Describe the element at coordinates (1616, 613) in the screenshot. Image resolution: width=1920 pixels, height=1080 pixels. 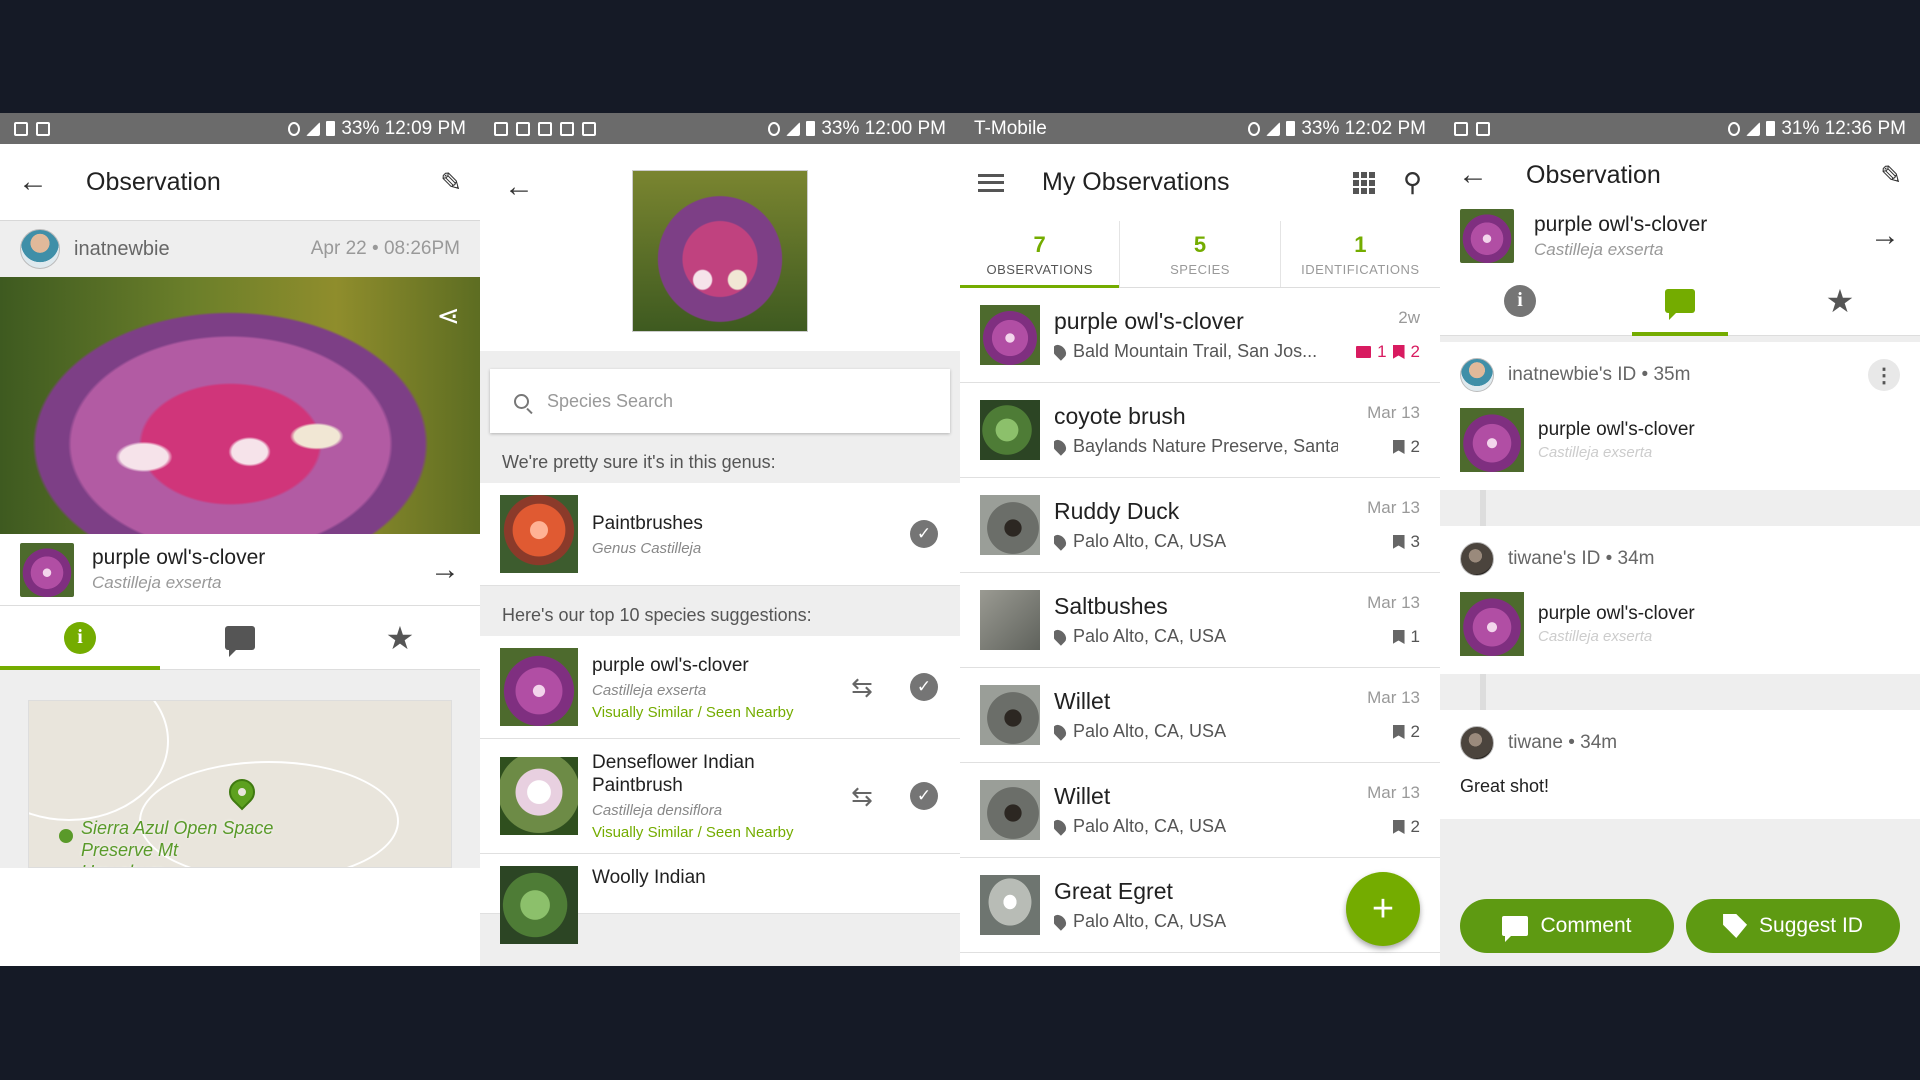
I see `taxon-common-name: purple owl's-clover` at that location.